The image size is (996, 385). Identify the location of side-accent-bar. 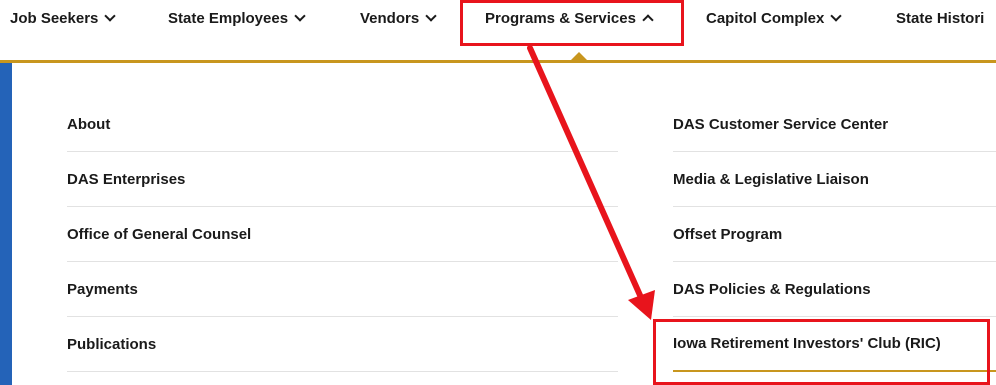
(6, 224).